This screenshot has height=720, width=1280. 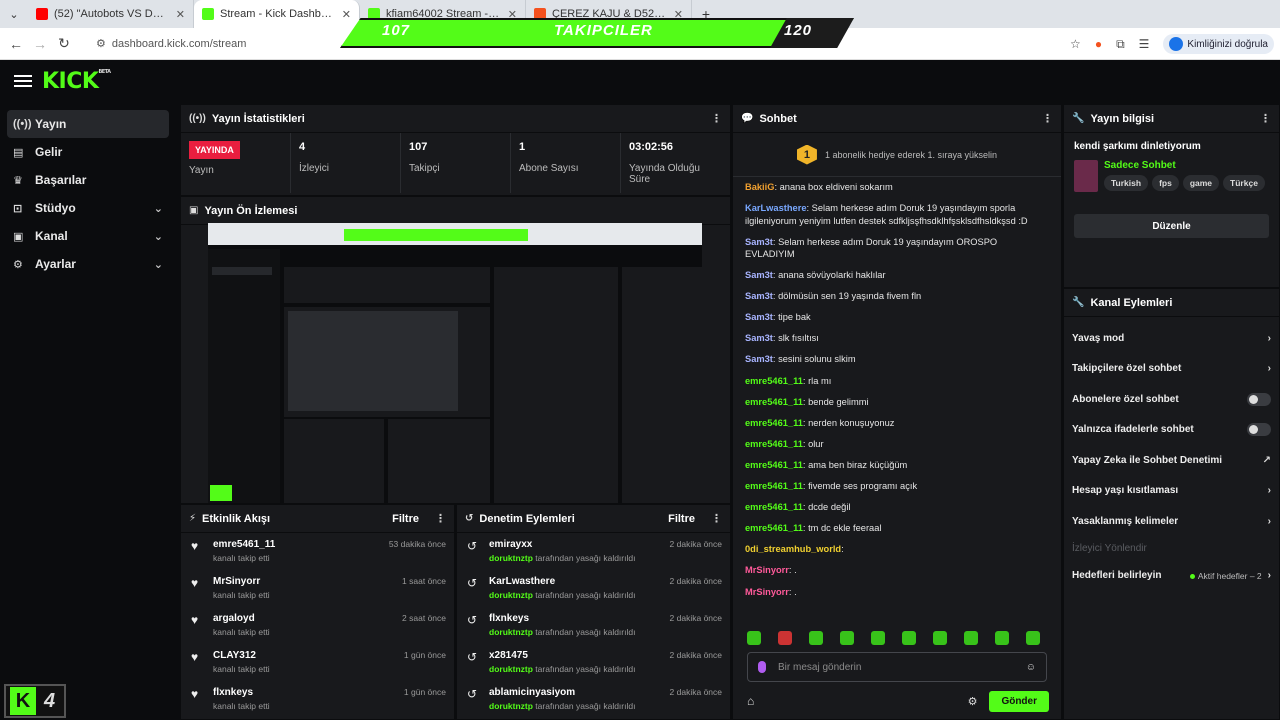 What do you see at coordinates (16, 44) in the screenshot?
I see `back-icon: ←` at bounding box center [16, 44].